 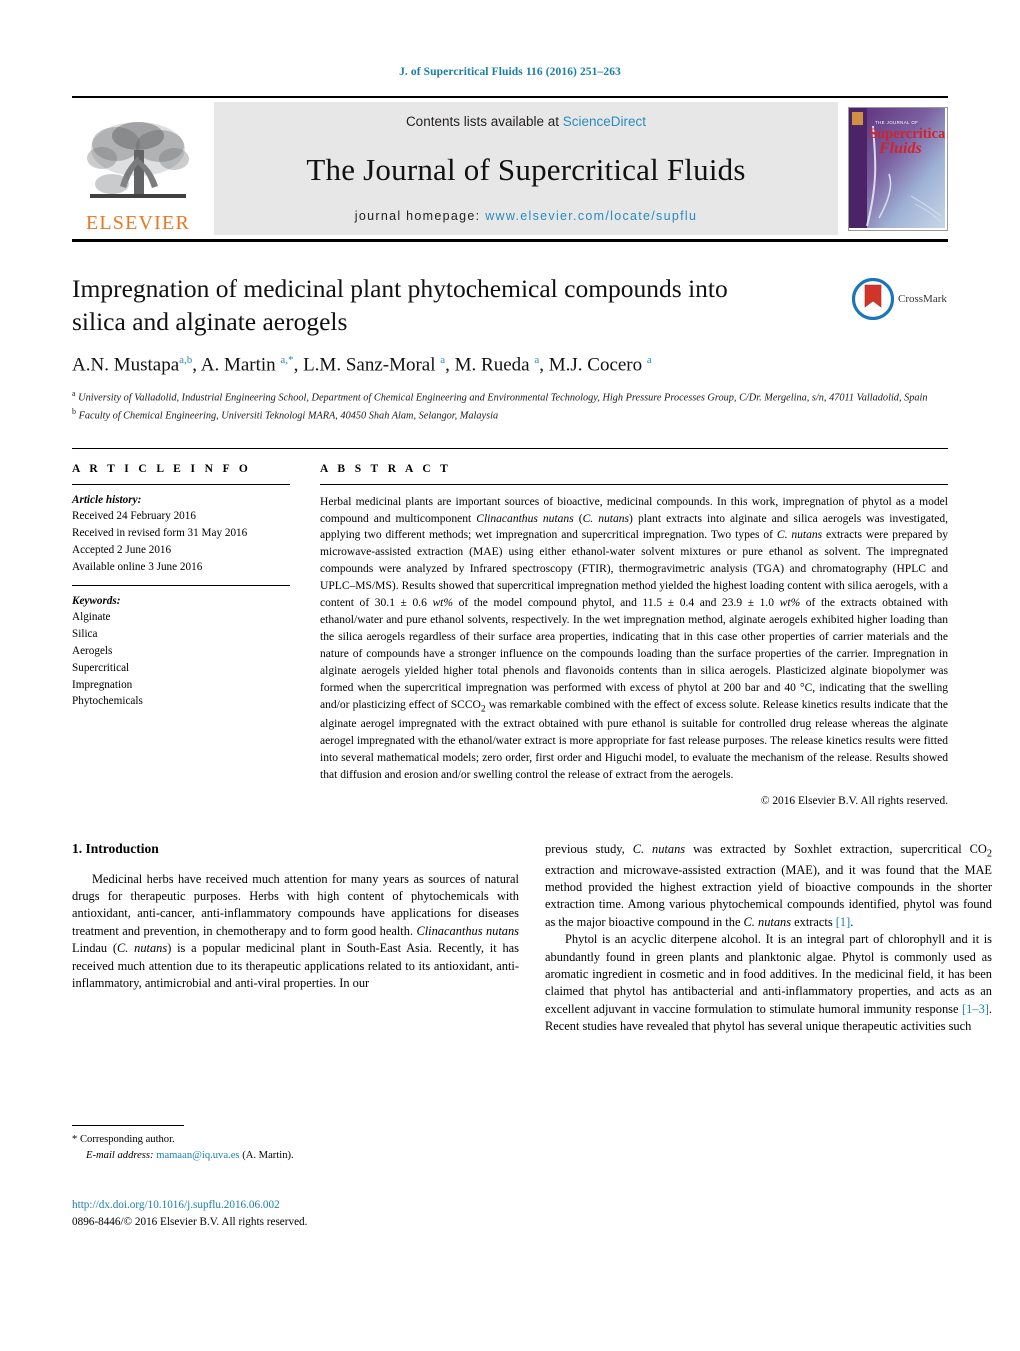 What do you see at coordinates (137, 566) in the screenshot?
I see `history-item: Available online 3 June 2016` at bounding box center [137, 566].